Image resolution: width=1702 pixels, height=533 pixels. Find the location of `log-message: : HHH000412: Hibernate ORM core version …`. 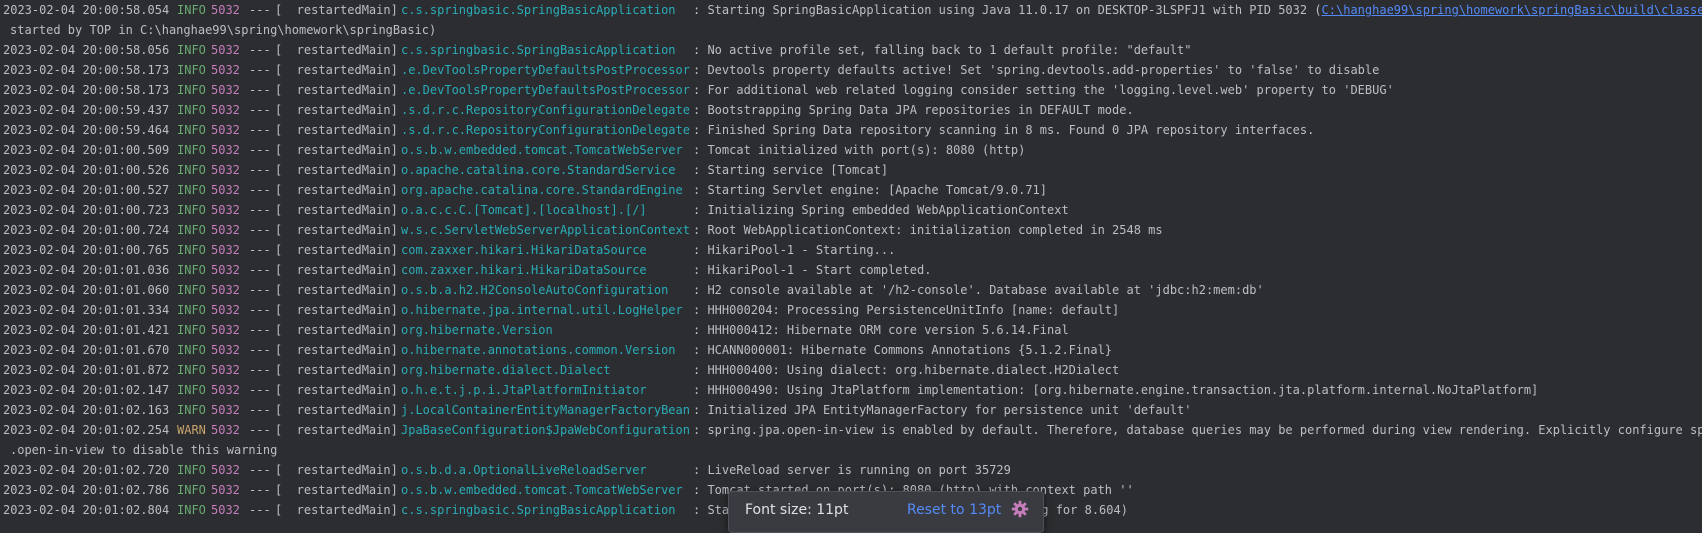

log-message: : HHH000412: Hibernate ORM core version … is located at coordinates (881, 330).